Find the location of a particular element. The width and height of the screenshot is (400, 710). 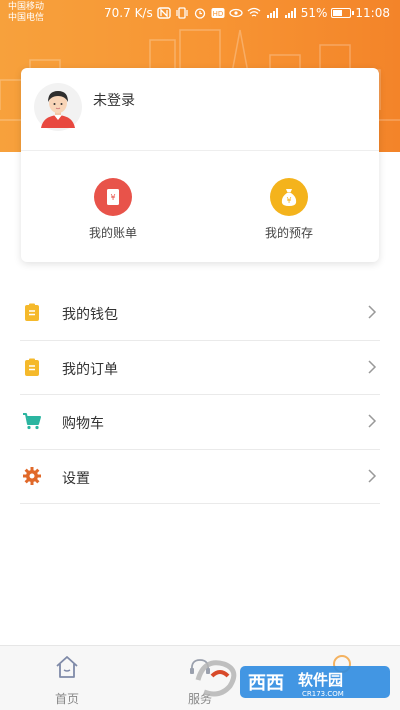

my-bill-label: 我的账单 is located at coordinates (112, 233).